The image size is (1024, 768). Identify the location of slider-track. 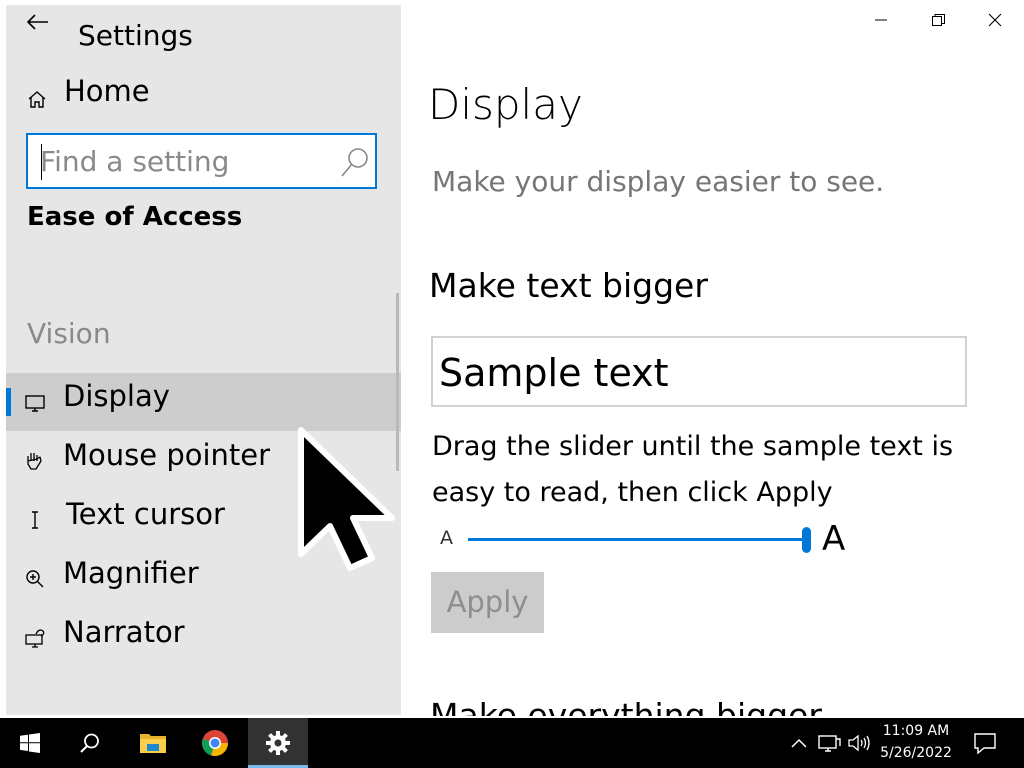
(638, 539).